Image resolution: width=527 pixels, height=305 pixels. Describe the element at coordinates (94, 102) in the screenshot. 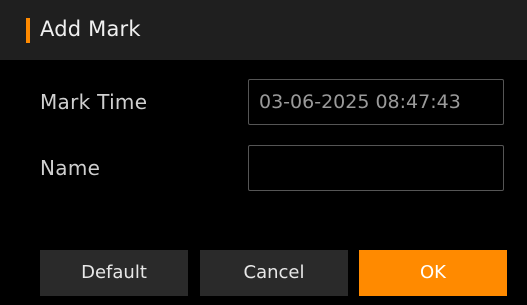

I see `mark-time-label: Mark Time` at that location.